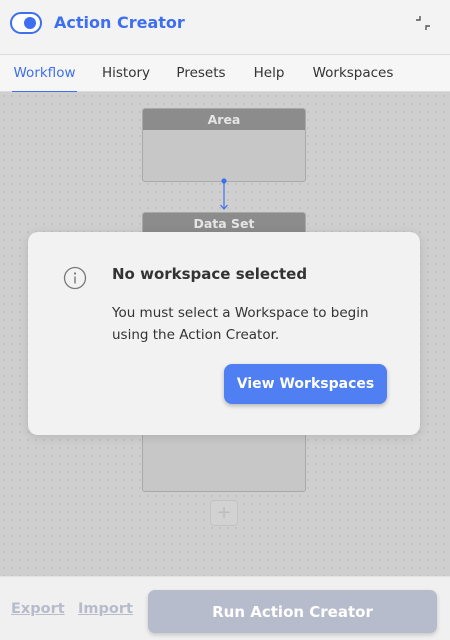 This screenshot has height=640, width=450. Describe the element at coordinates (44, 74) in the screenshot. I see `tab-workflow: Workflow` at that location.